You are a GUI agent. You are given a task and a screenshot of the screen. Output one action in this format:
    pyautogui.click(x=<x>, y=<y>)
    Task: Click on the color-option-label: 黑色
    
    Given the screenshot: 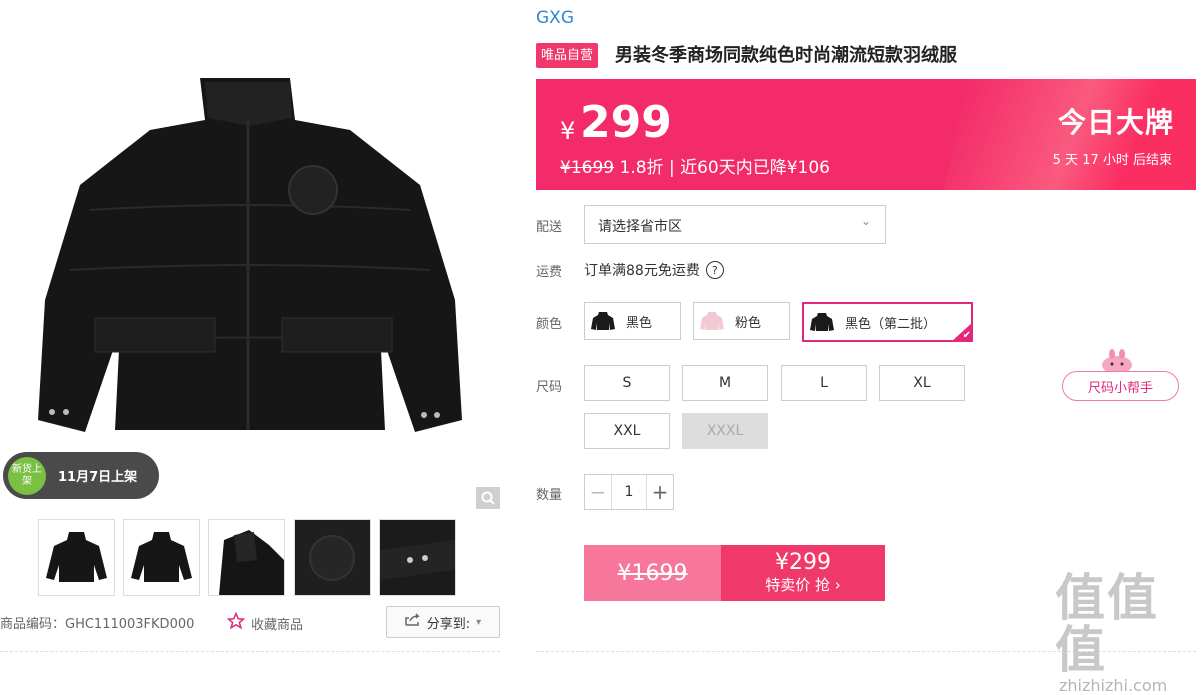 What is the action you would take?
    pyautogui.click(x=639, y=323)
    